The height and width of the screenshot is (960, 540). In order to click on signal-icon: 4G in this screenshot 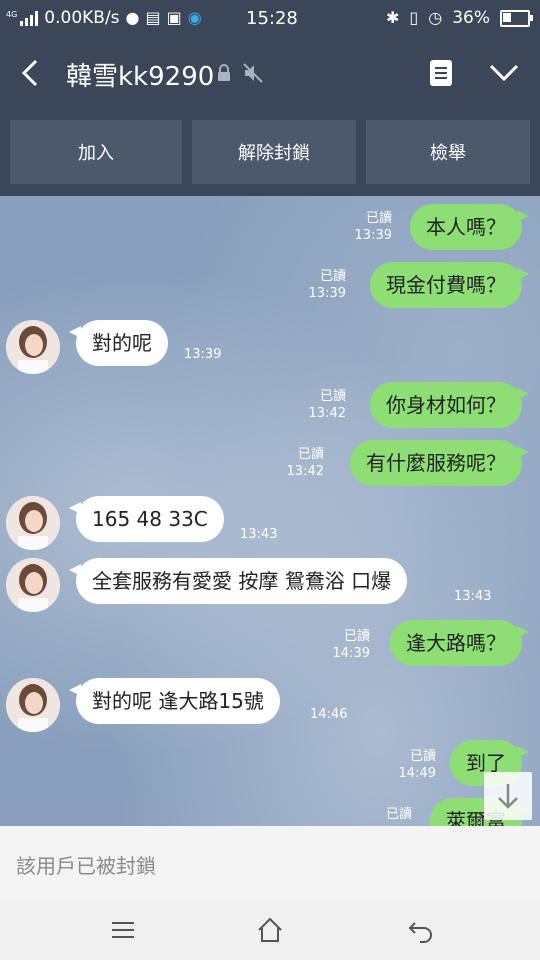, I will do `click(22, 18)`.